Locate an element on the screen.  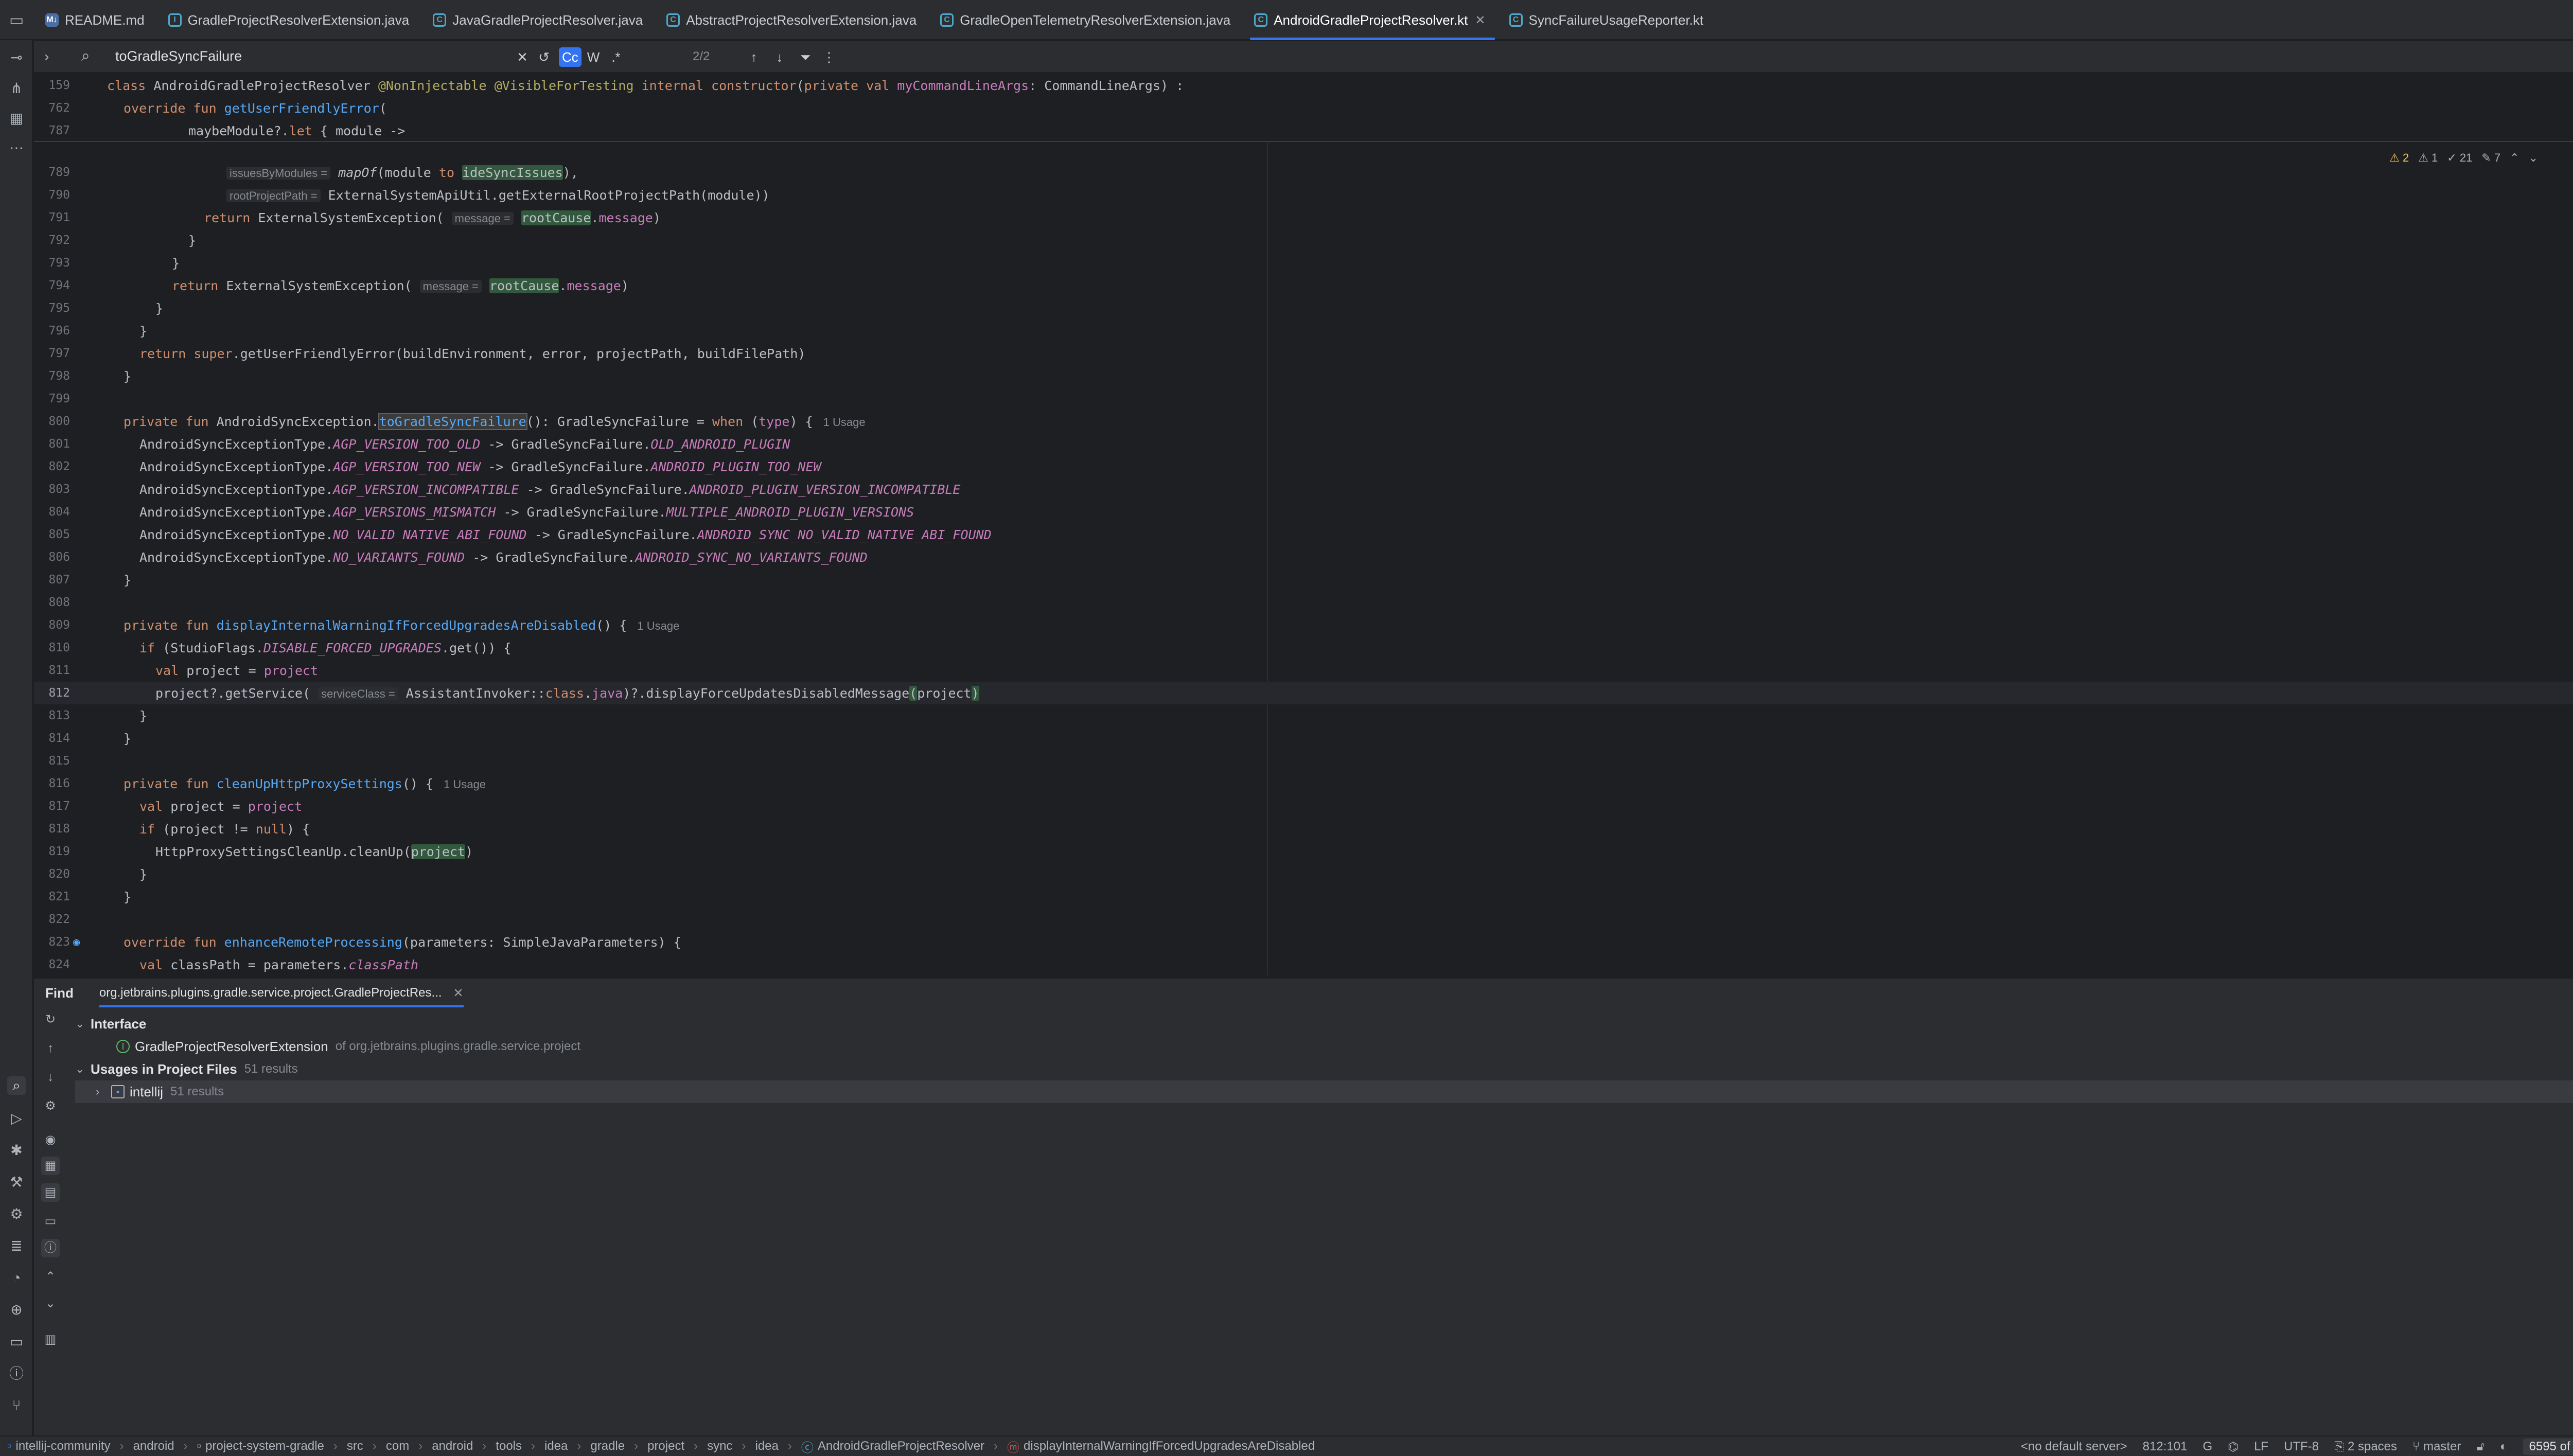
breadcrumb-item: › sync is located at coordinates (708, 1446).